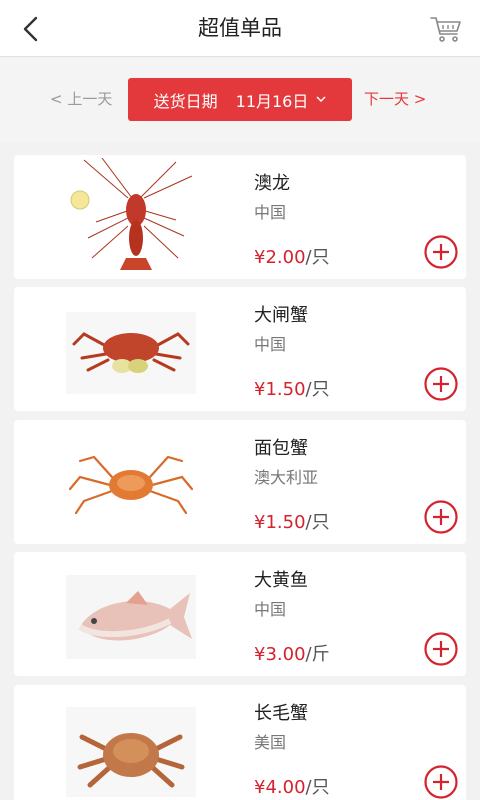 The height and width of the screenshot is (800, 480). Describe the element at coordinates (281, 448) in the screenshot. I see `product-name: 面包蟹` at that location.